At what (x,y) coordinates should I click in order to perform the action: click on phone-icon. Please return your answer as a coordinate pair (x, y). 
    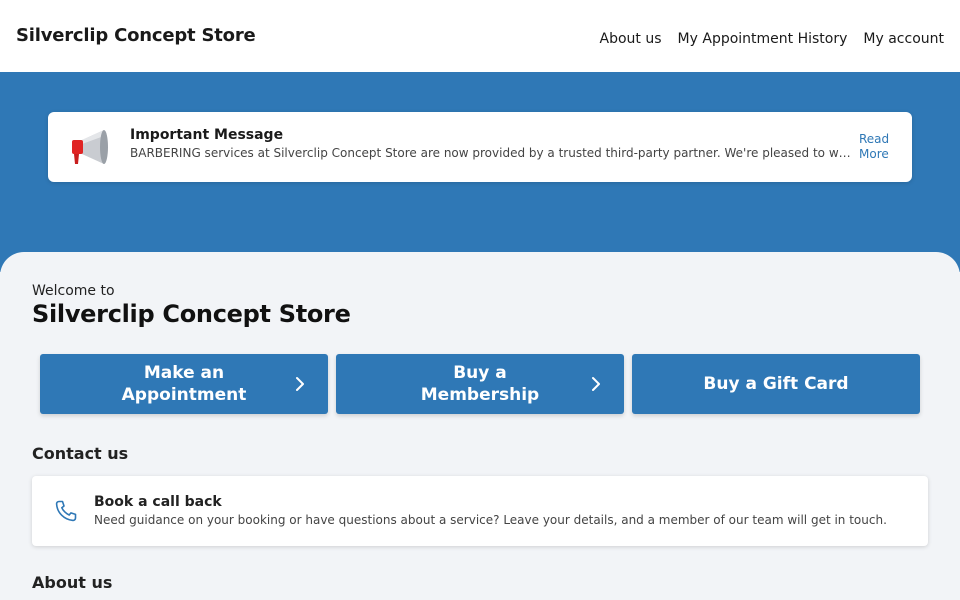
    Looking at the image, I should click on (66, 511).